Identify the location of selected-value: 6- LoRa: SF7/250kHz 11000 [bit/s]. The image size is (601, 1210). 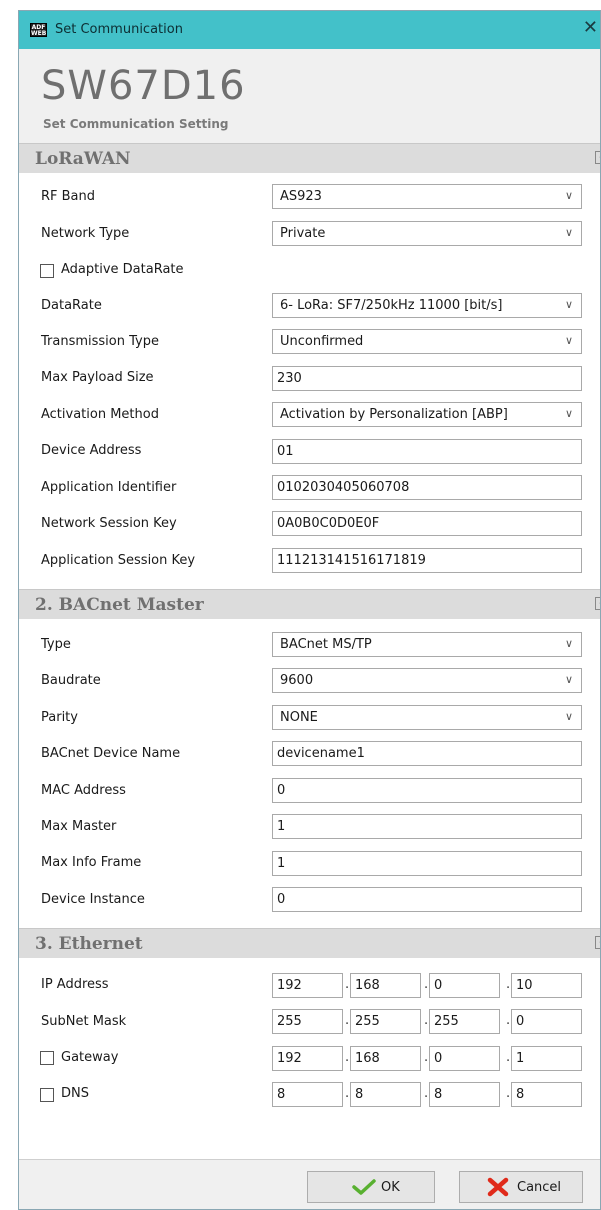
(391, 305).